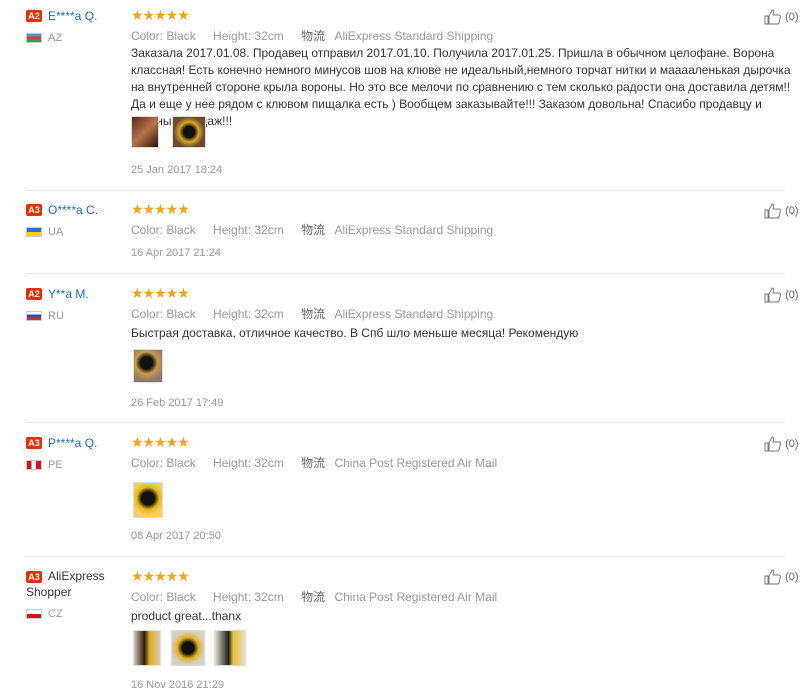  What do you see at coordinates (73, 210) in the screenshot?
I see `reviewer-name-link: O****a C.` at bounding box center [73, 210].